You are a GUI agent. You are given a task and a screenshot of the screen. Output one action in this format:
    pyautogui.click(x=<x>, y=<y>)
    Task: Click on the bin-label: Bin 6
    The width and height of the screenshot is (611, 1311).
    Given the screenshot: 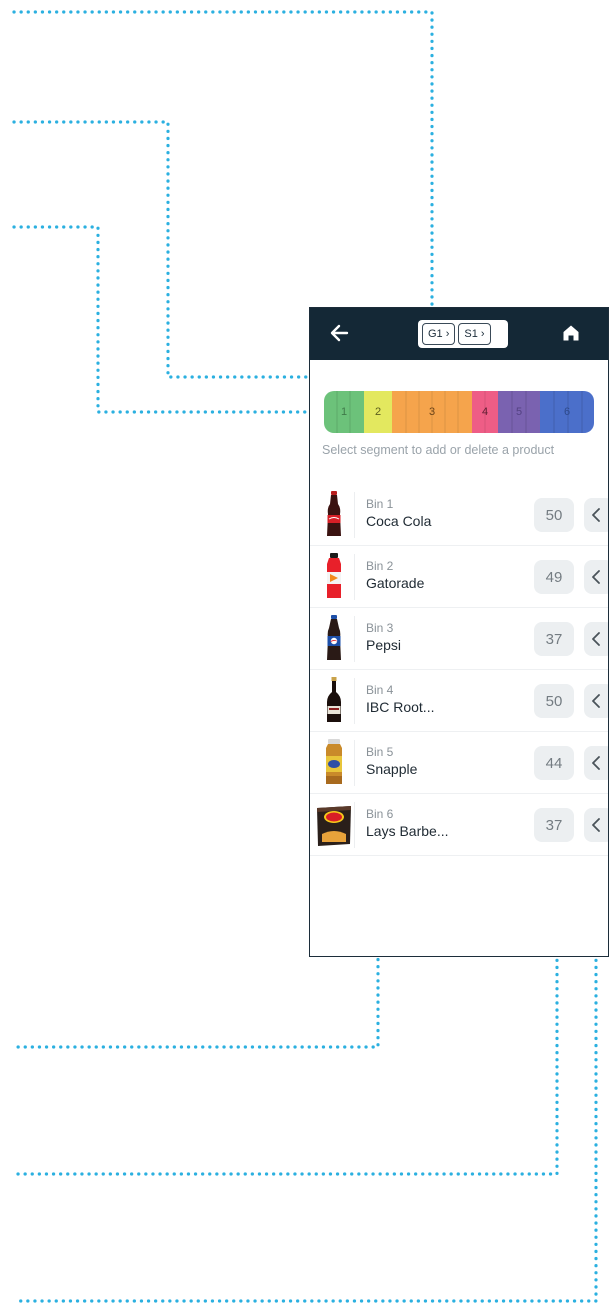 What is the action you would take?
    pyautogui.click(x=380, y=814)
    